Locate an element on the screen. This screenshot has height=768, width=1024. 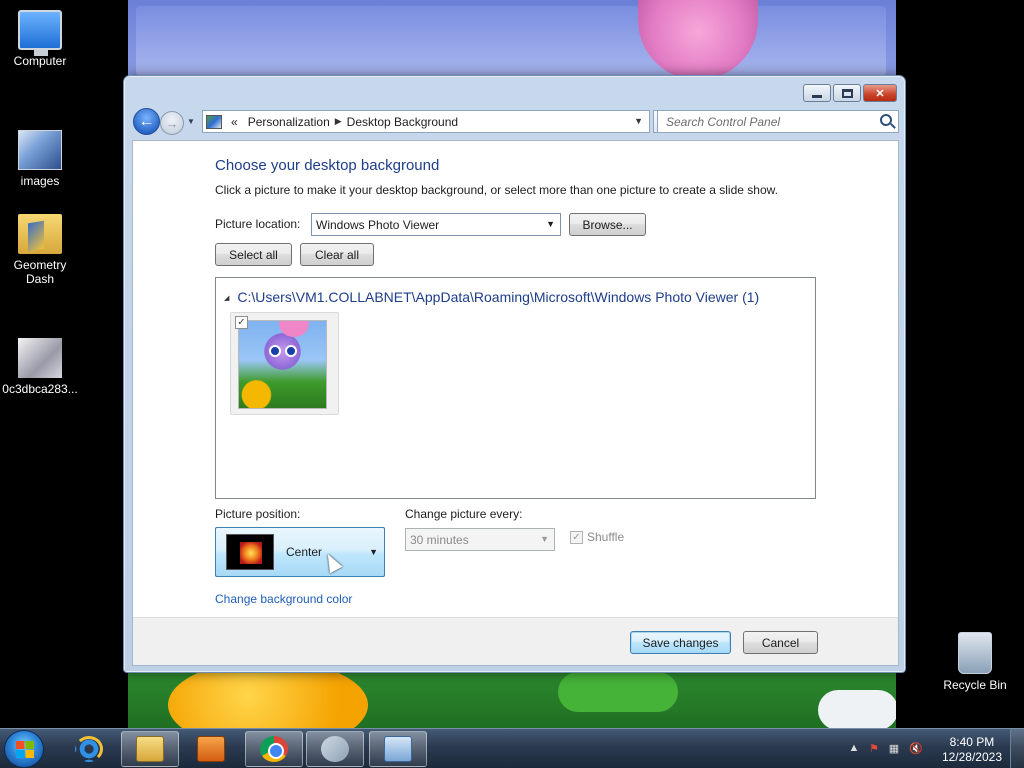
minimize-icon is located at coordinates (817, 96).